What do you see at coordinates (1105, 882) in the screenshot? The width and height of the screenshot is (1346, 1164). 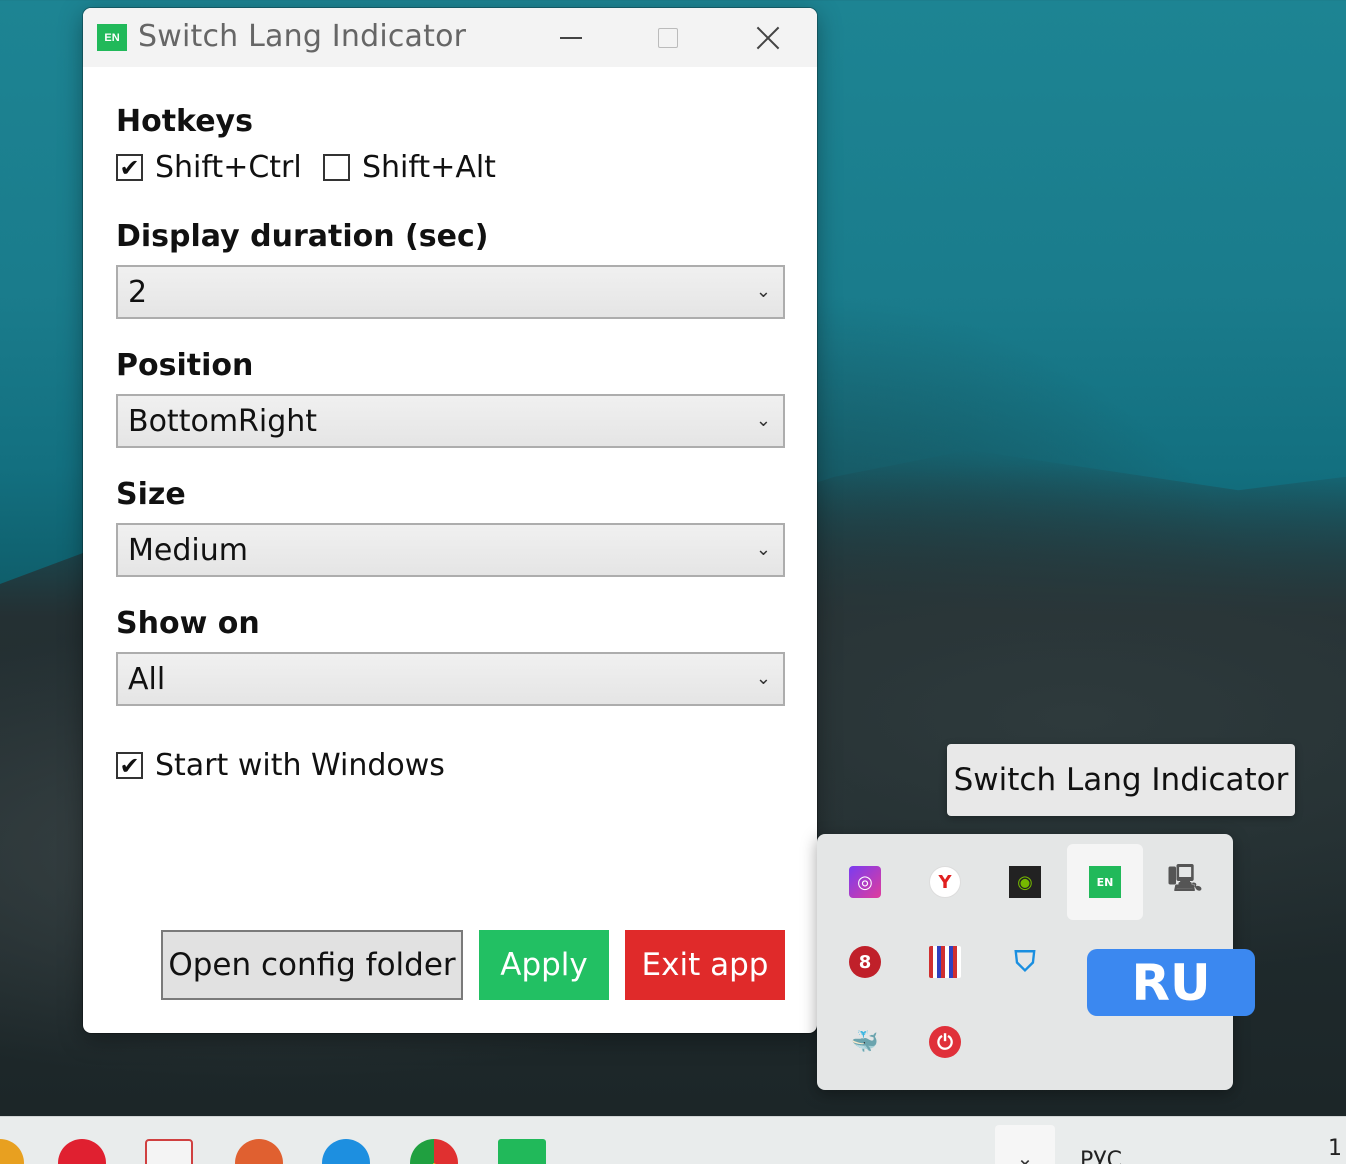 I see `switch-lang-en-icon: EN` at bounding box center [1105, 882].